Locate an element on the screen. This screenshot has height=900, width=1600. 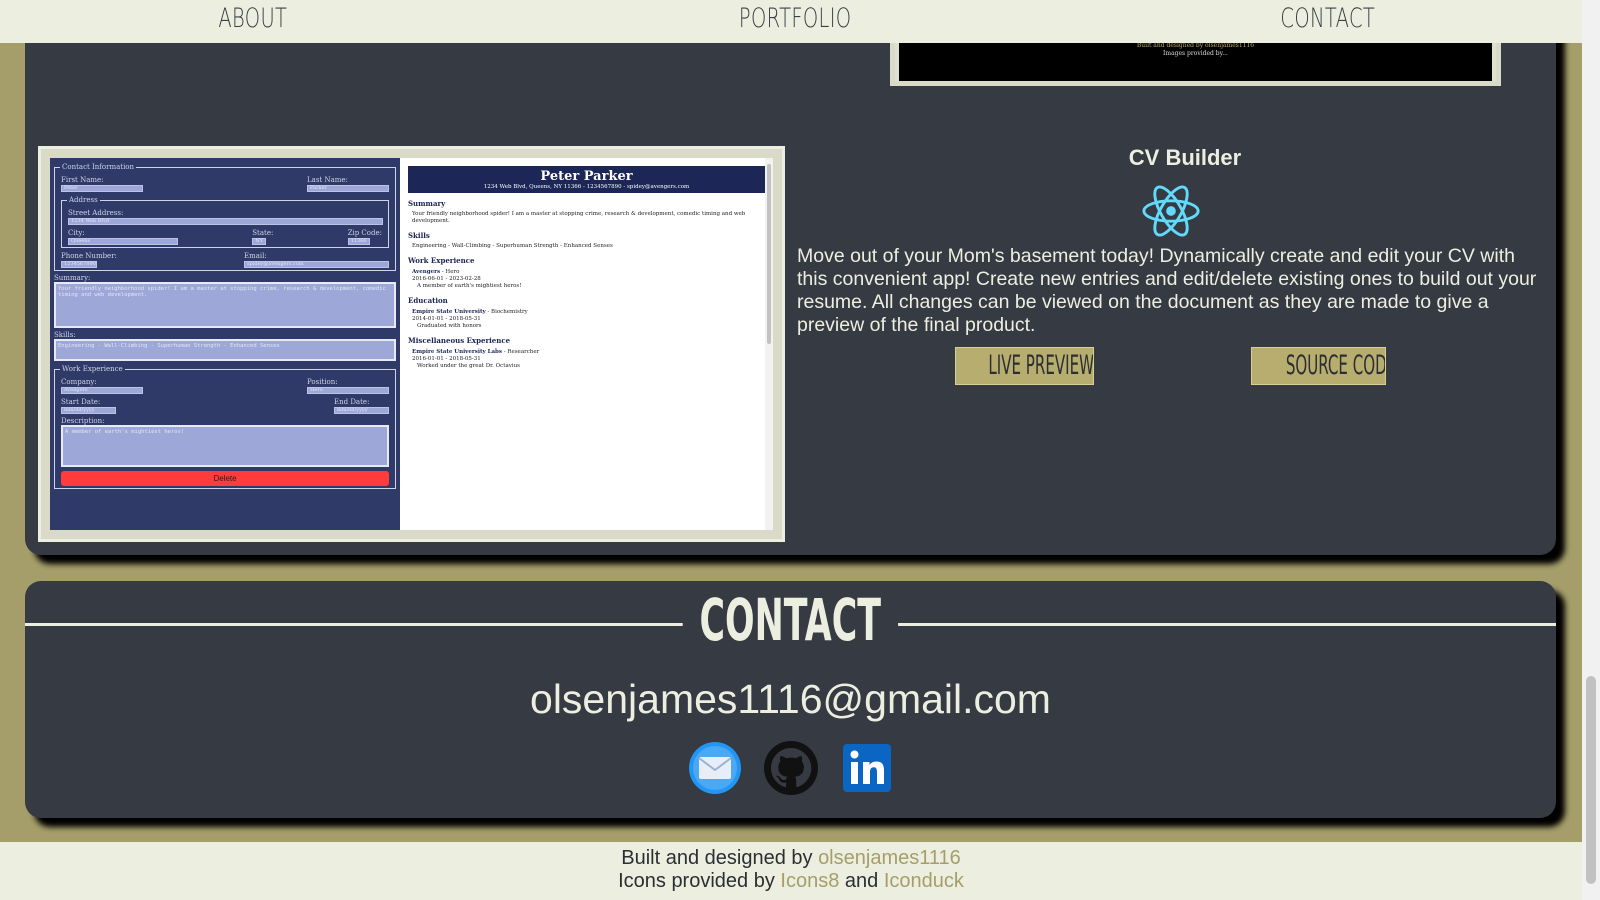
last-name-label: Last Name: is located at coordinates (327, 180).